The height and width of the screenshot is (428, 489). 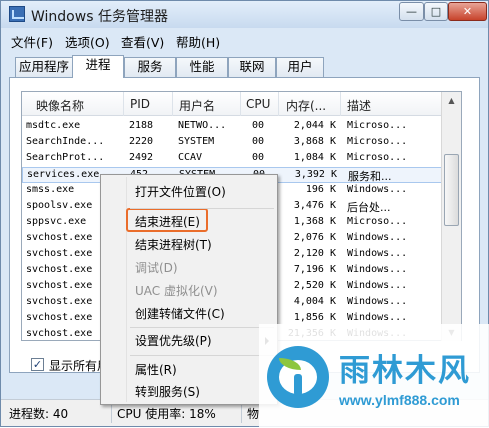 I want to click on cell-mem: 2,120 K, so click(x=314, y=253).